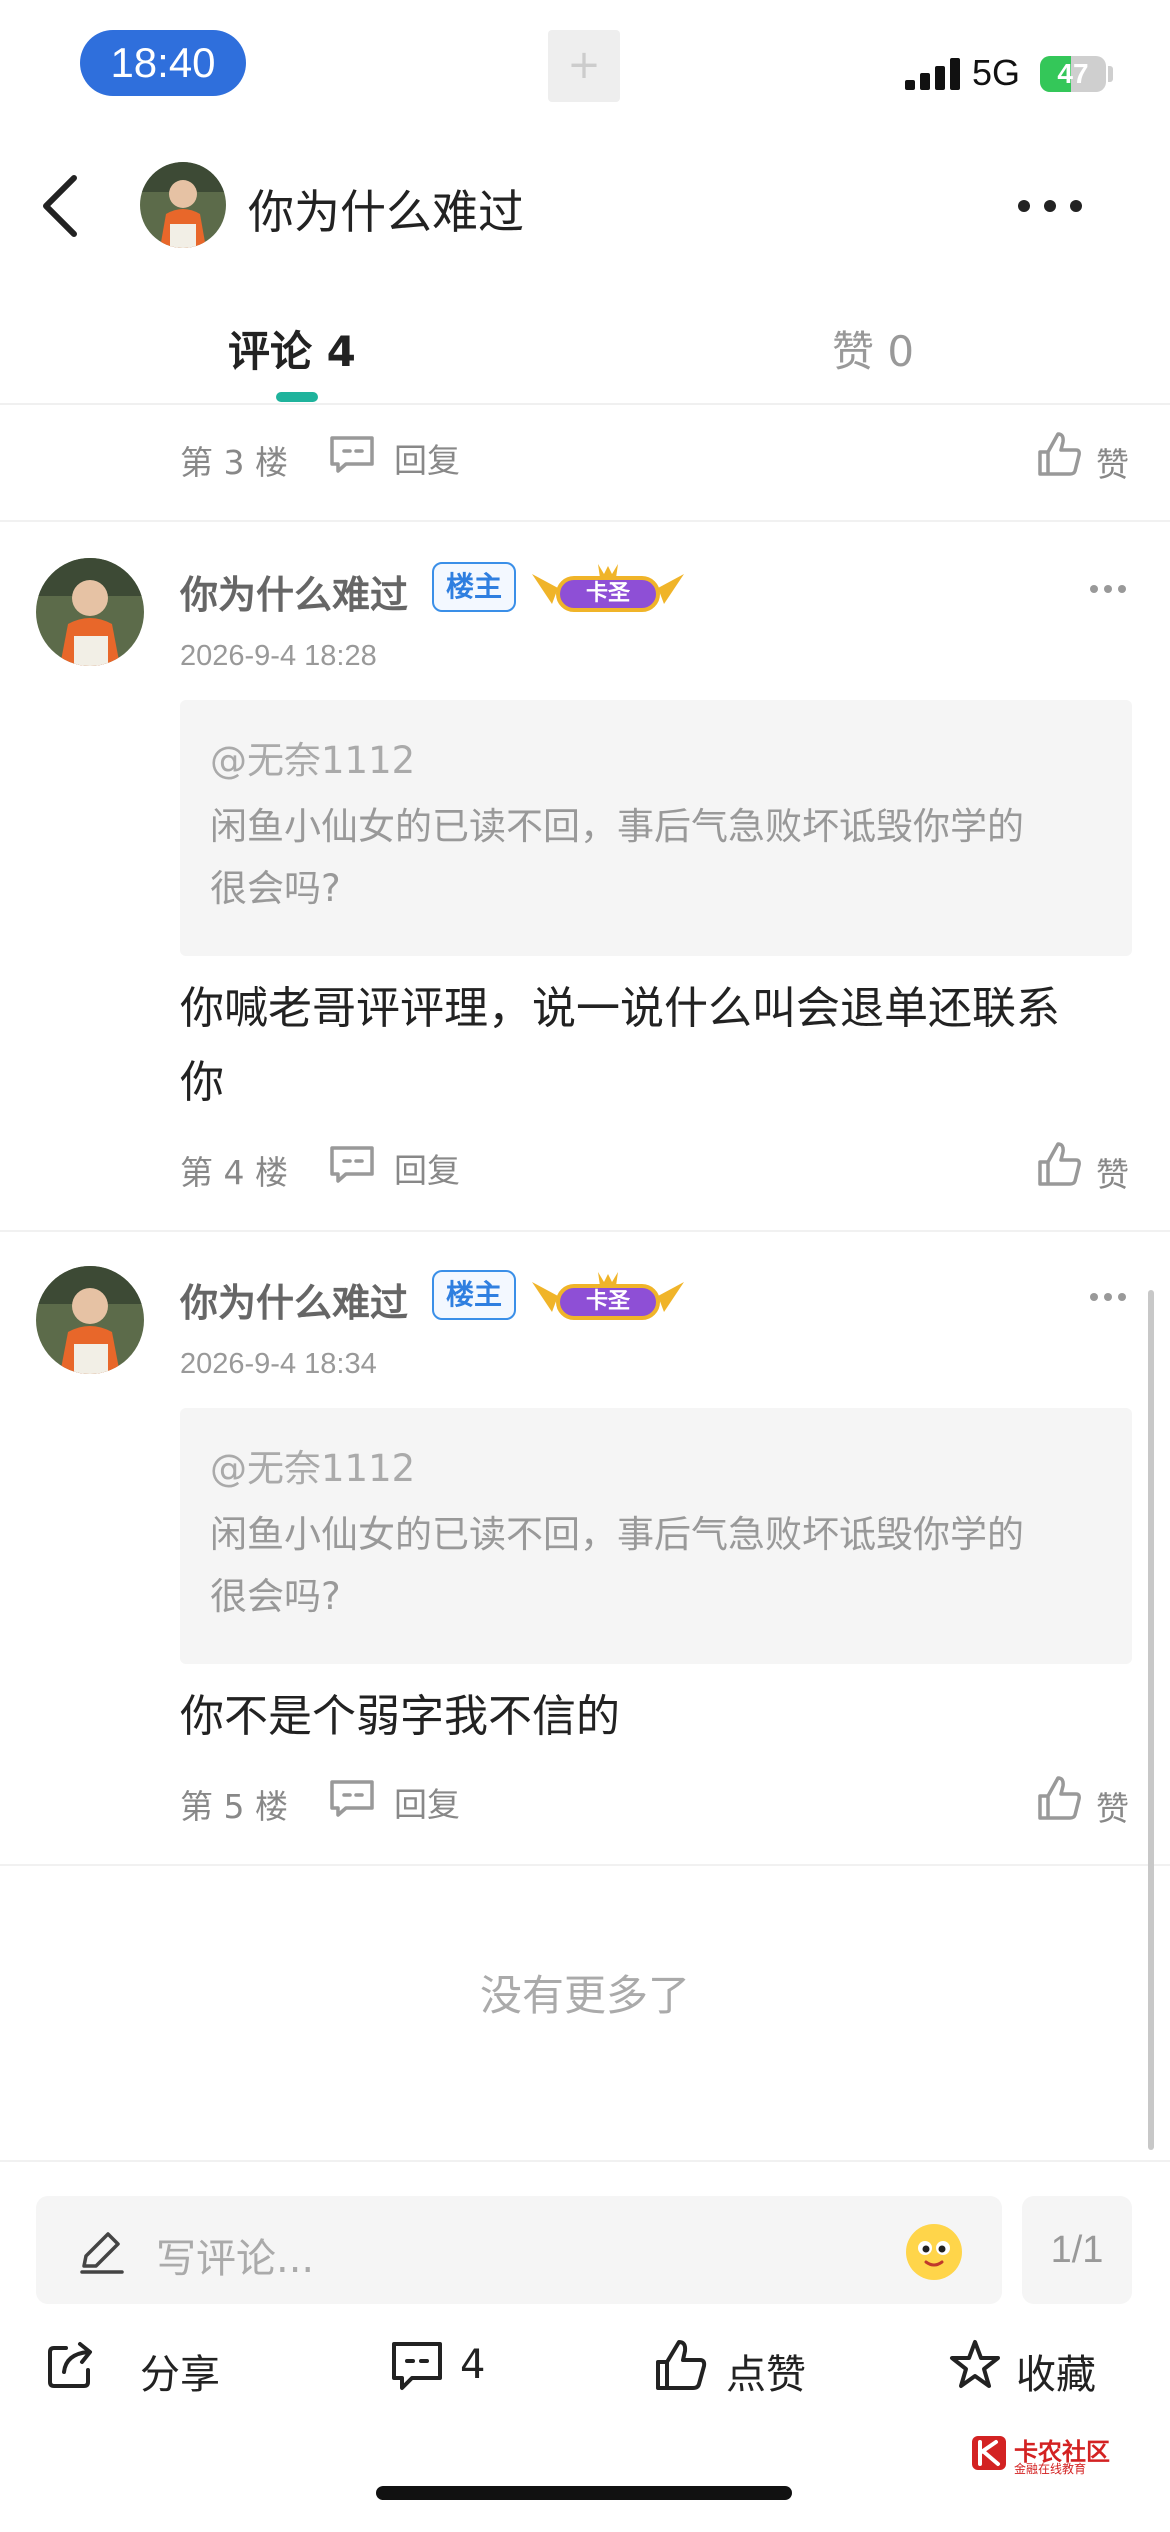 This screenshot has height=2532, width=1170. What do you see at coordinates (1077, 2250) in the screenshot?
I see `page-indicator: 1/1` at bounding box center [1077, 2250].